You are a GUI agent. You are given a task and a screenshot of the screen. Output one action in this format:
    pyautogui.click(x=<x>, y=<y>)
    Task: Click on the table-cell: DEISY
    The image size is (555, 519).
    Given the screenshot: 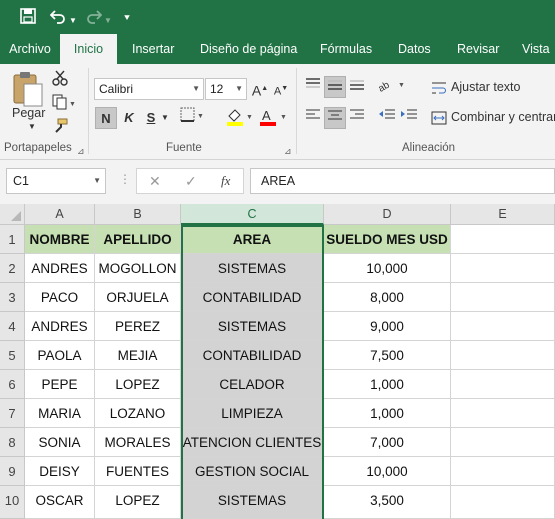 What is the action you would take?
    pyautogui.click(x=60, y=471)
    